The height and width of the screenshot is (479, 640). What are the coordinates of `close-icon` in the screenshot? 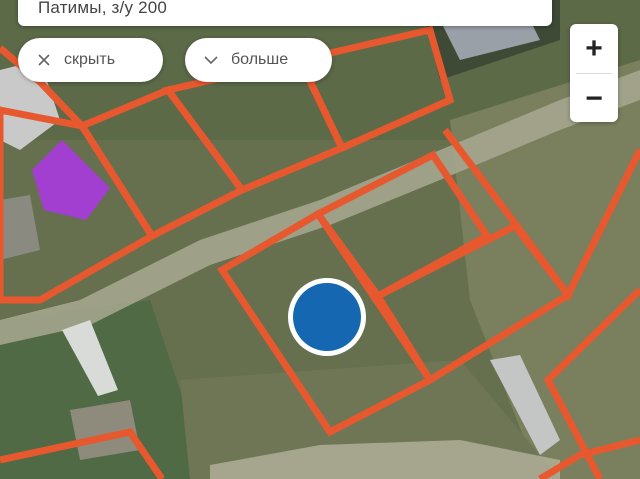 It's located at (44, 60).